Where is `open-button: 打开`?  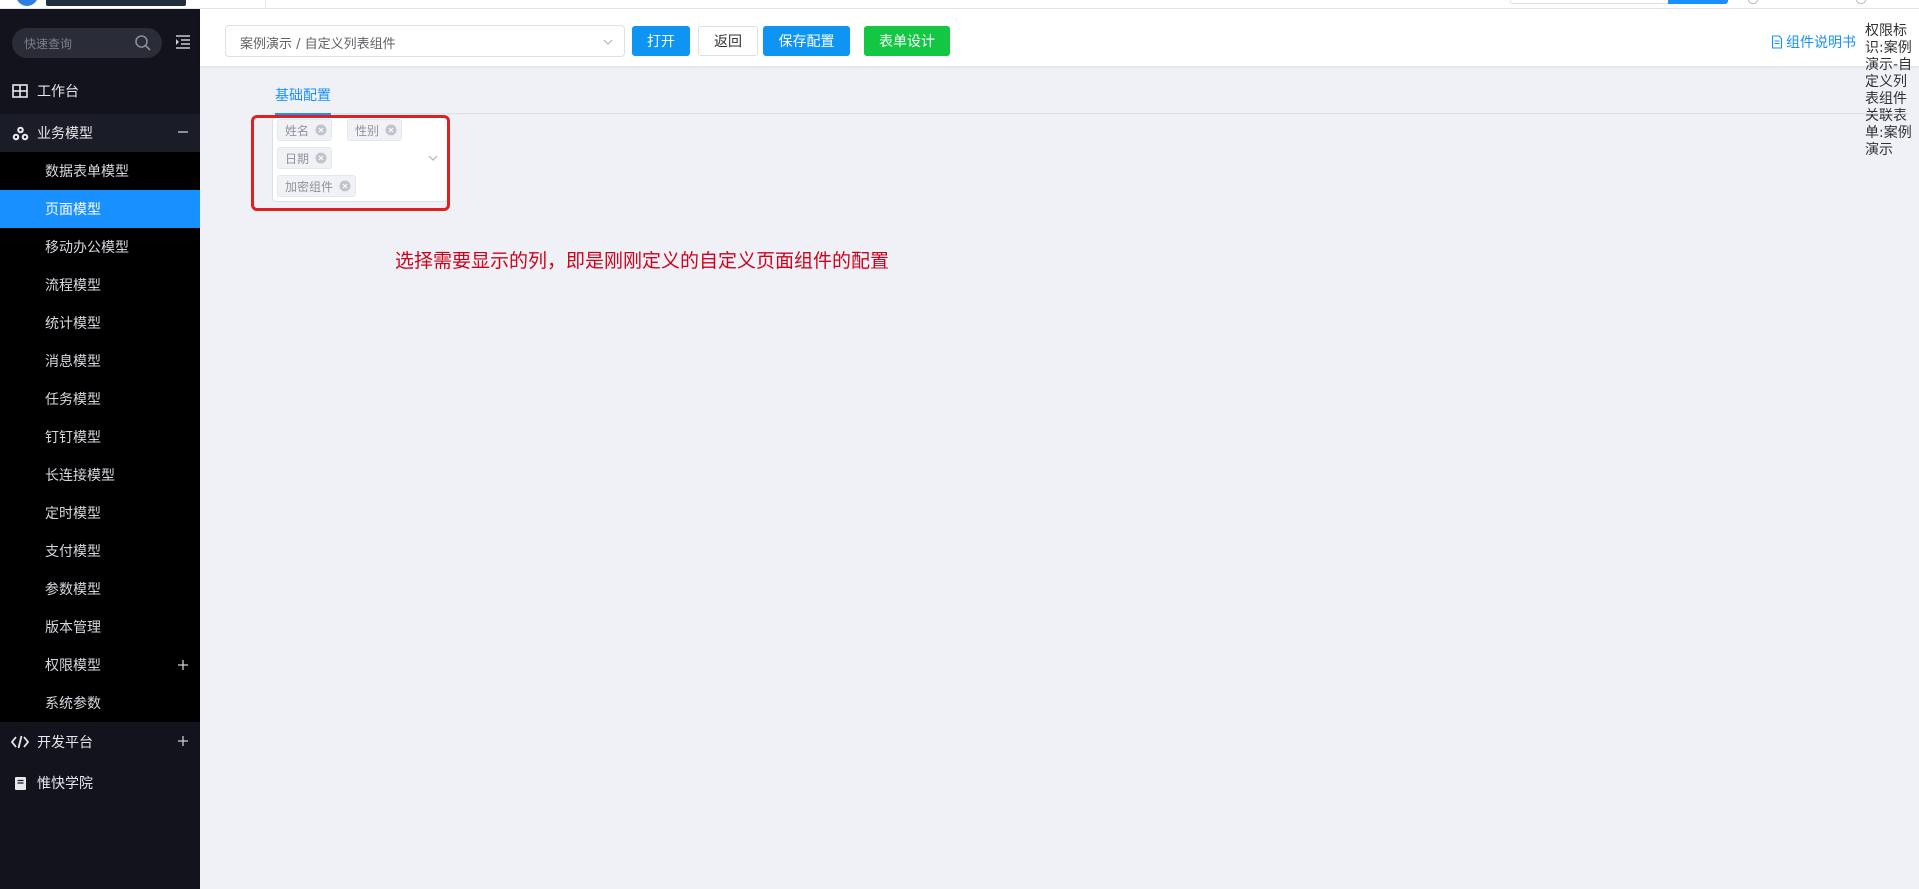
open-button: 打开 is located at coordinates (661, 41).